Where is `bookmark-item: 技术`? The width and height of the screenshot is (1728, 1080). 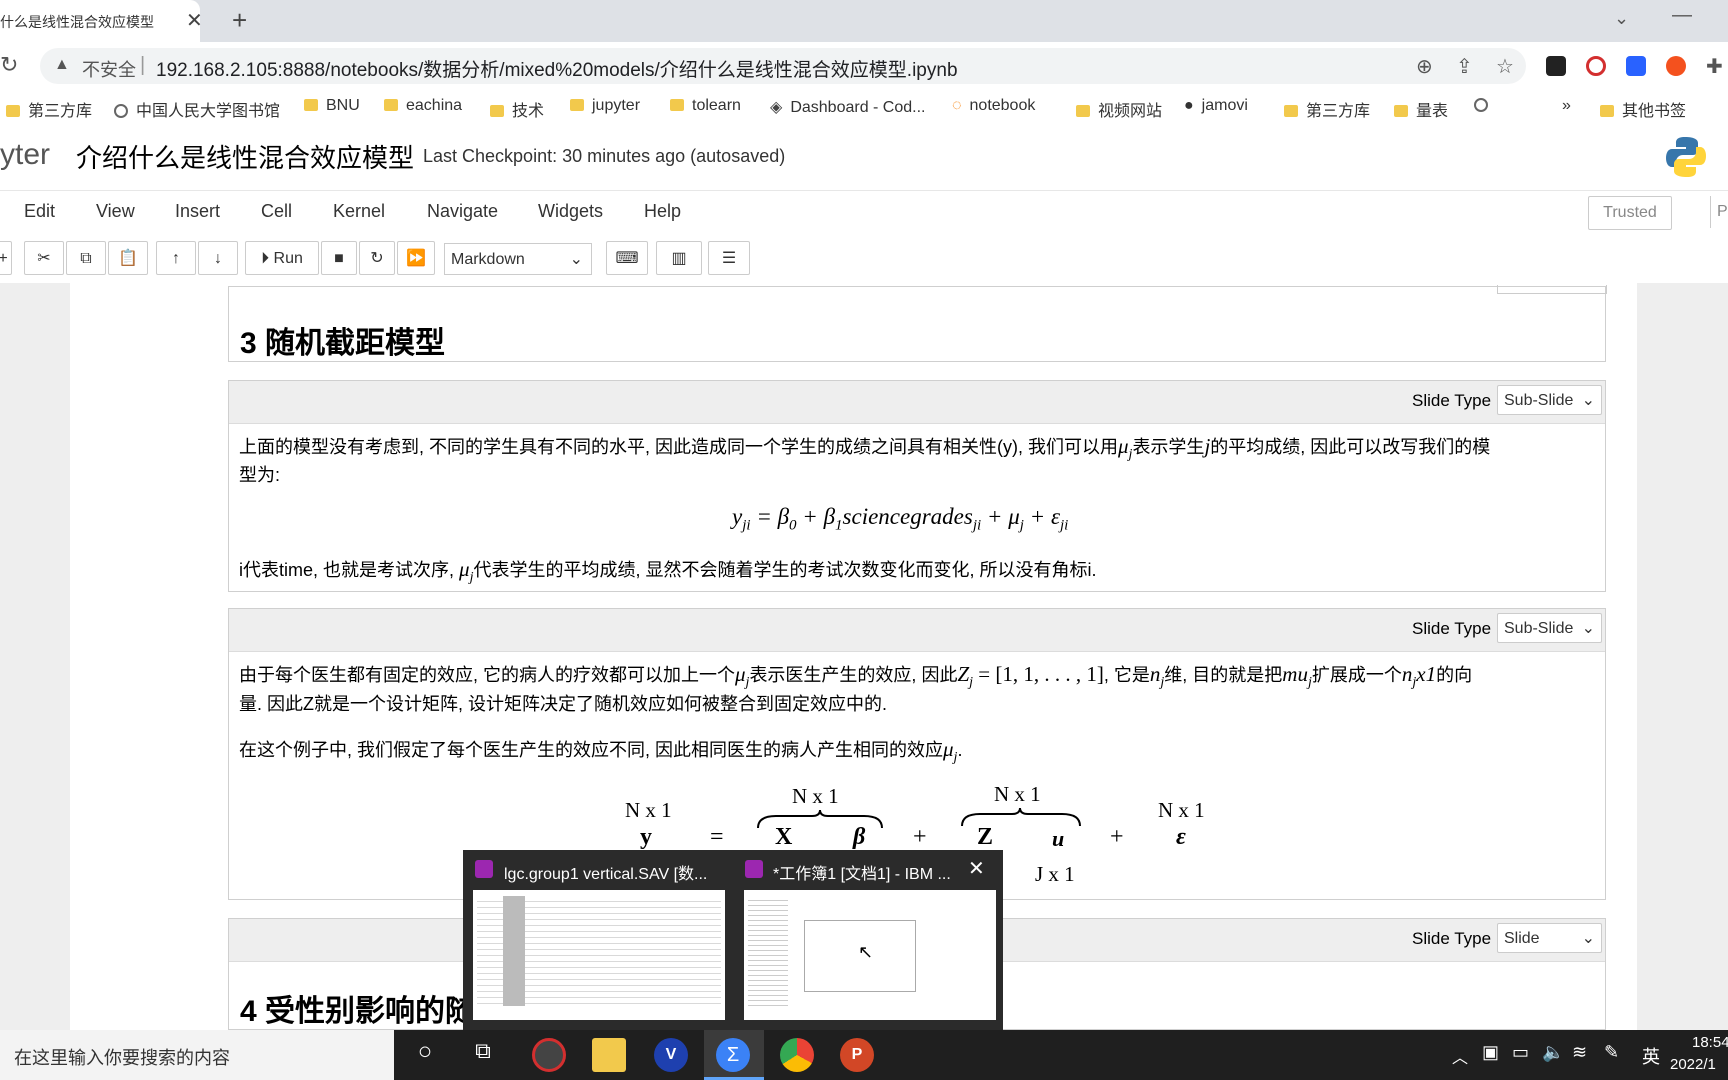
bookmark-item: 技术 is located at coordinates (517, 109).